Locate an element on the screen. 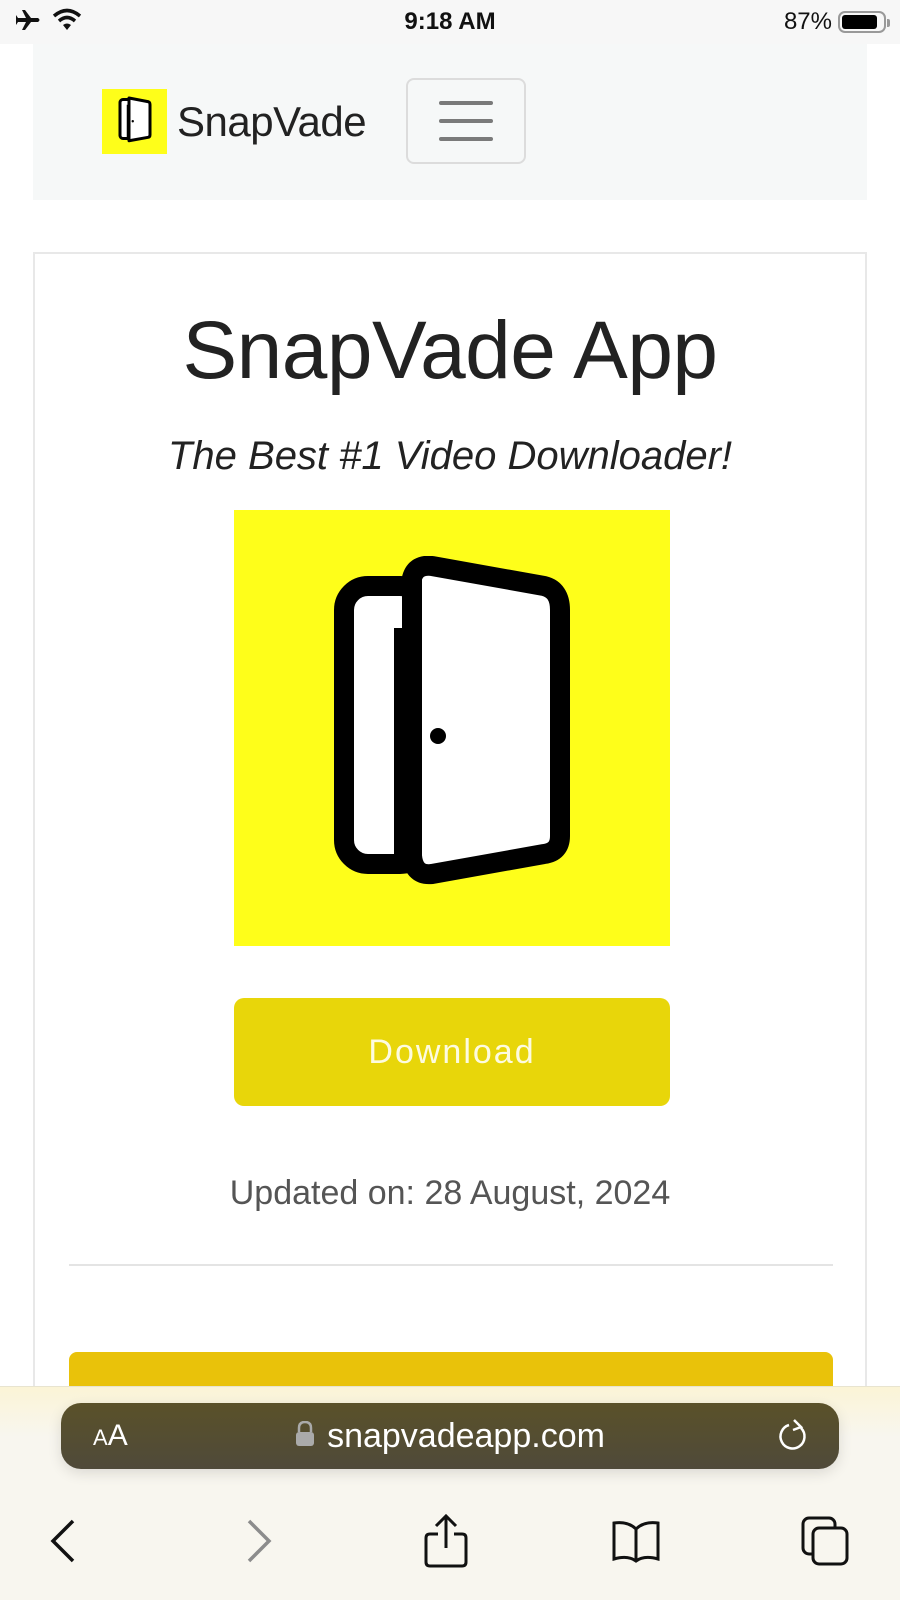 The width and height of the screenshot is (900, 1600). status-bar: 9:18 AM 87% is located at coordinates (450, 22).